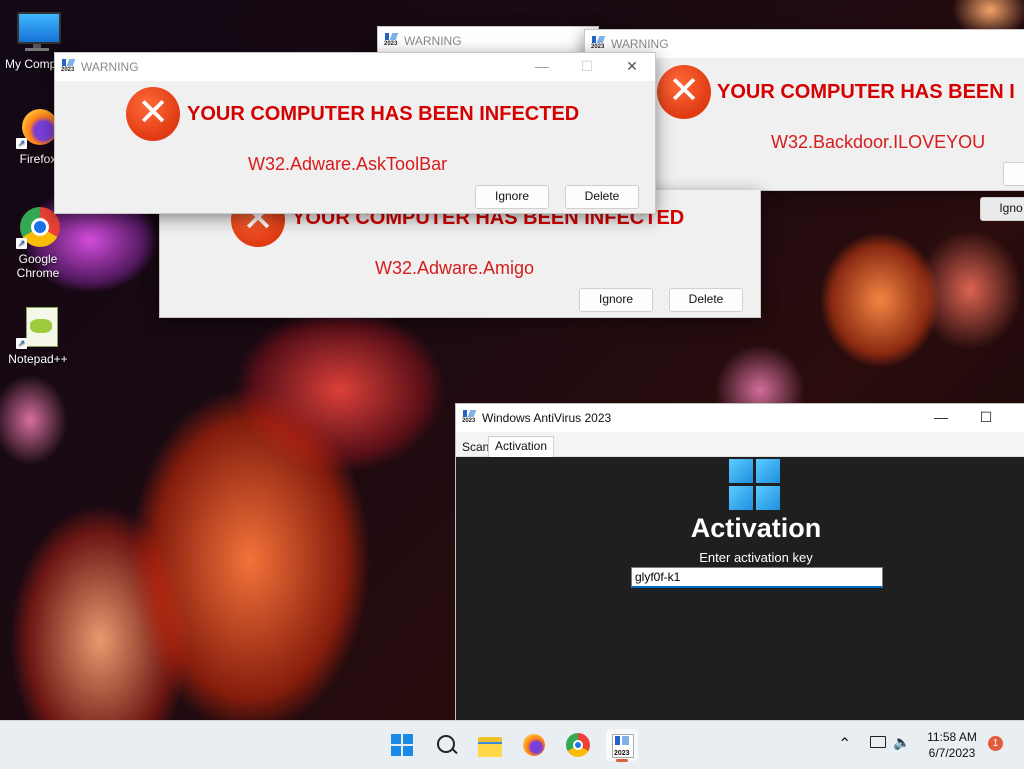 The width and height of the screenshot is (1024, 769). Describe the element at coordinates (756, 528) in the screenshot. I see `activation-heading: Activation` at that location.